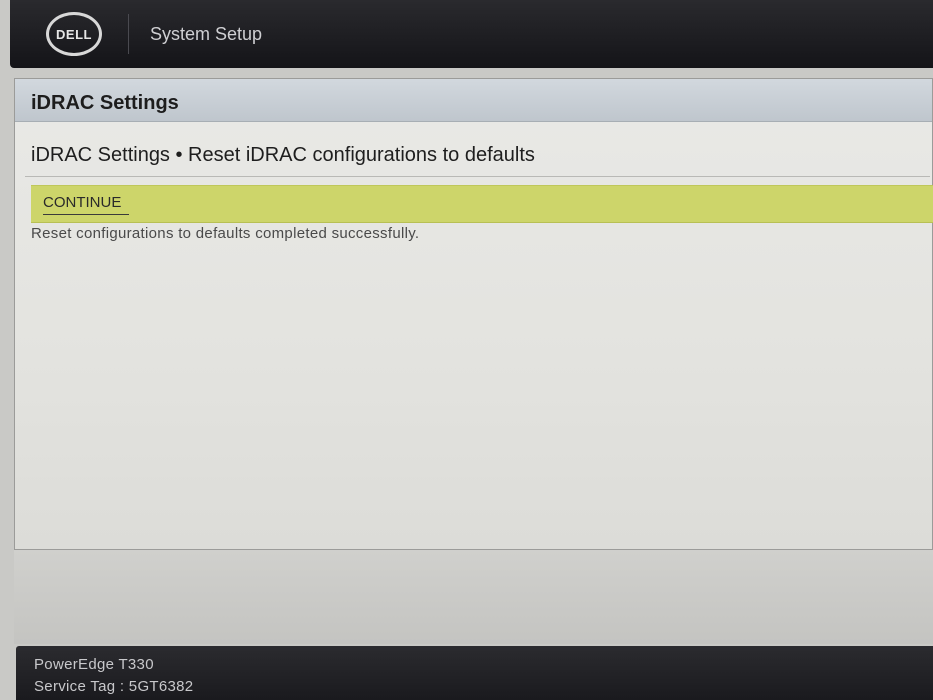 This screenshot has width=933, height=700. I want to click on breadcrumb-divider, so click(477, 176).